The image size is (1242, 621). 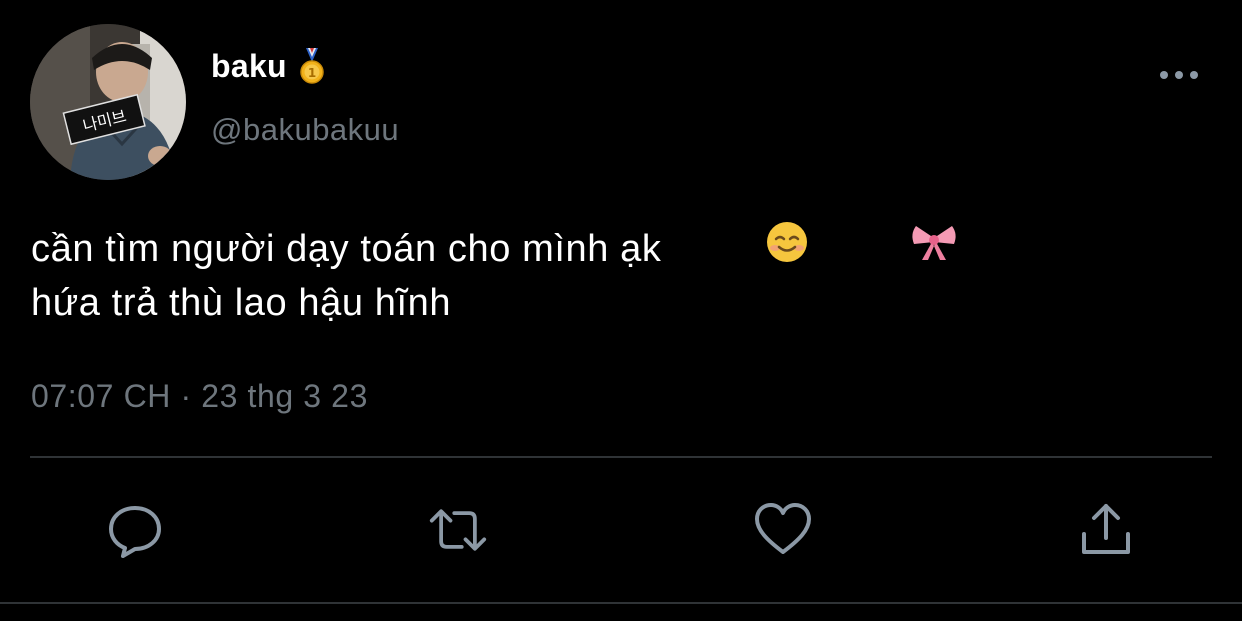 I want to click on ribbon-emoji-icon, so click(x=889, y=249).